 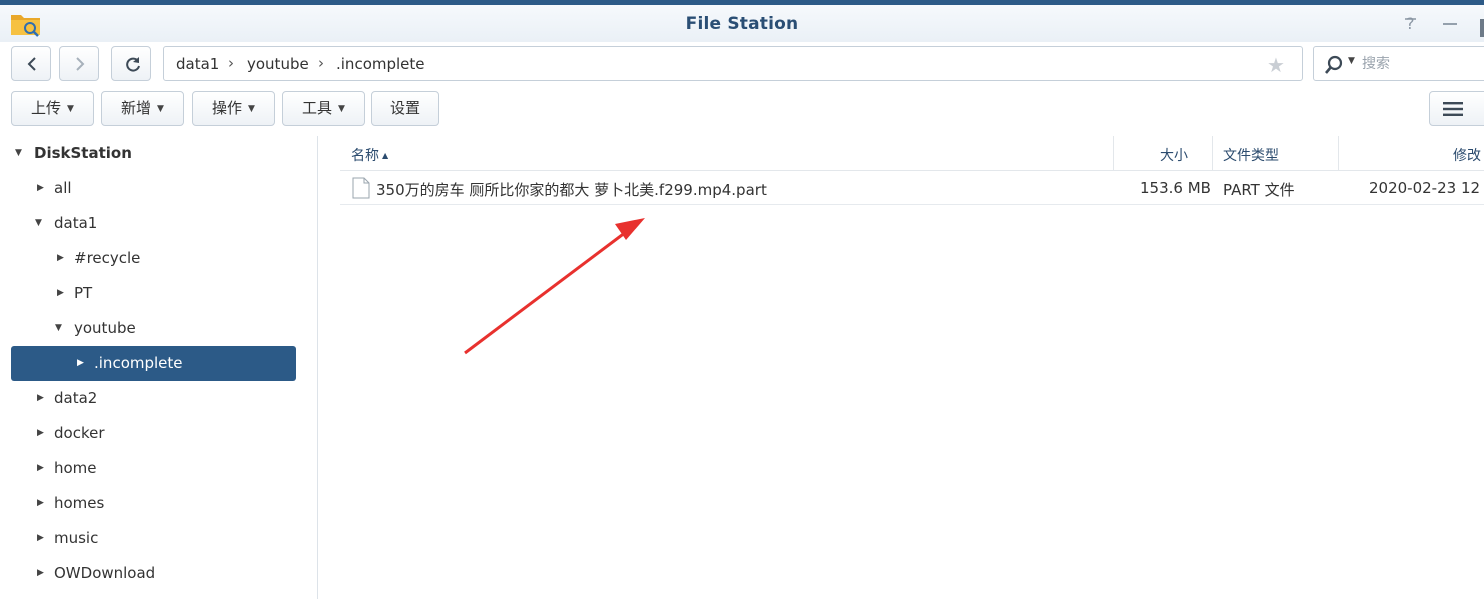 What do you see at coordinates (1175, 188) in the screenshot?
I see `file-size: 153.6 MB` at bounding box center [1175, 188].